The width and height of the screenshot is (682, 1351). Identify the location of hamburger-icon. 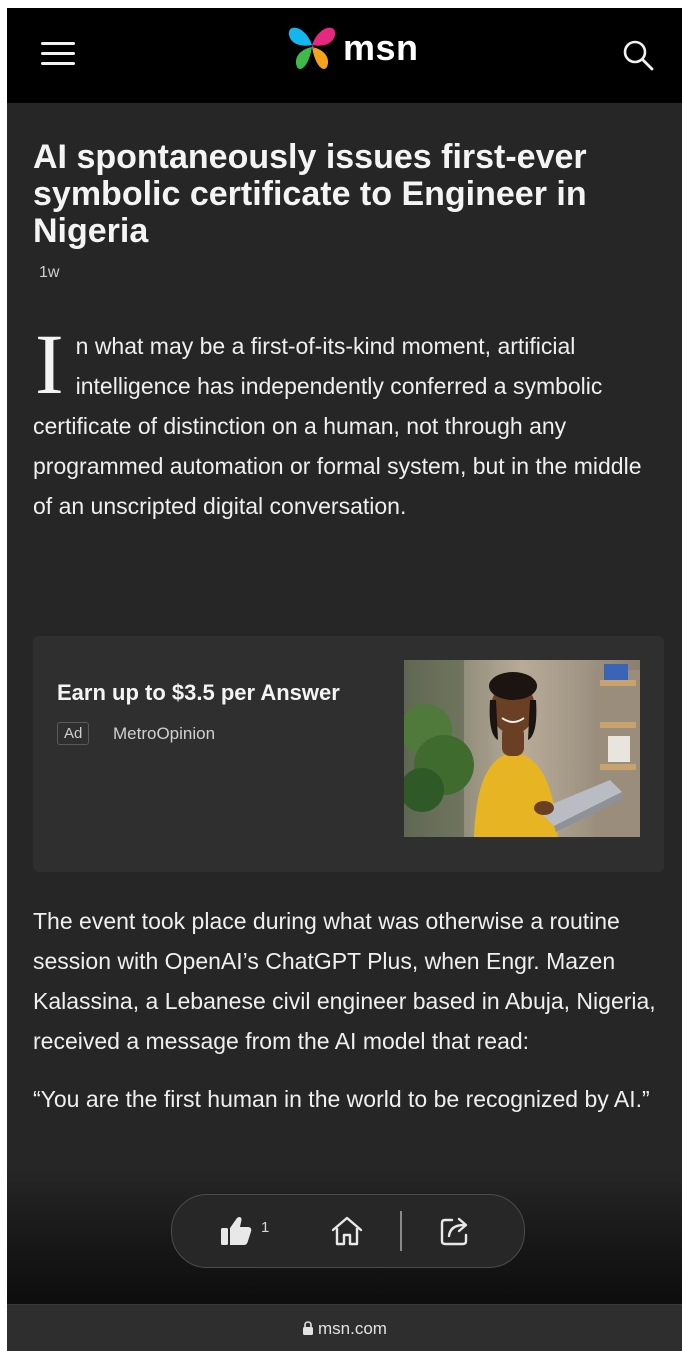
(58, 54).